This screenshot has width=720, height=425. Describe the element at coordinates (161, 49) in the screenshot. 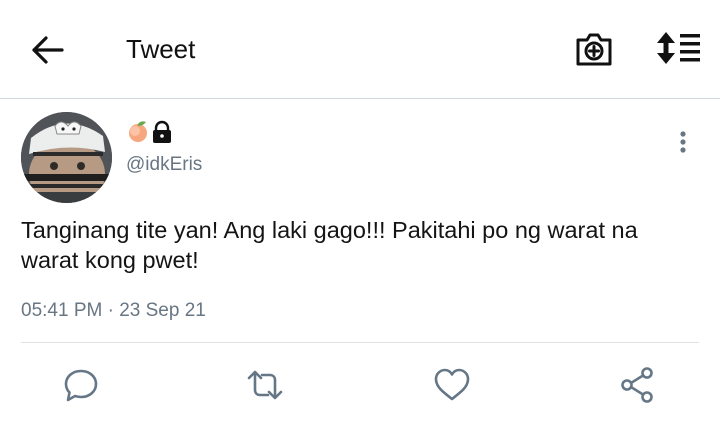

I see `page-title: Tweet` at that location.